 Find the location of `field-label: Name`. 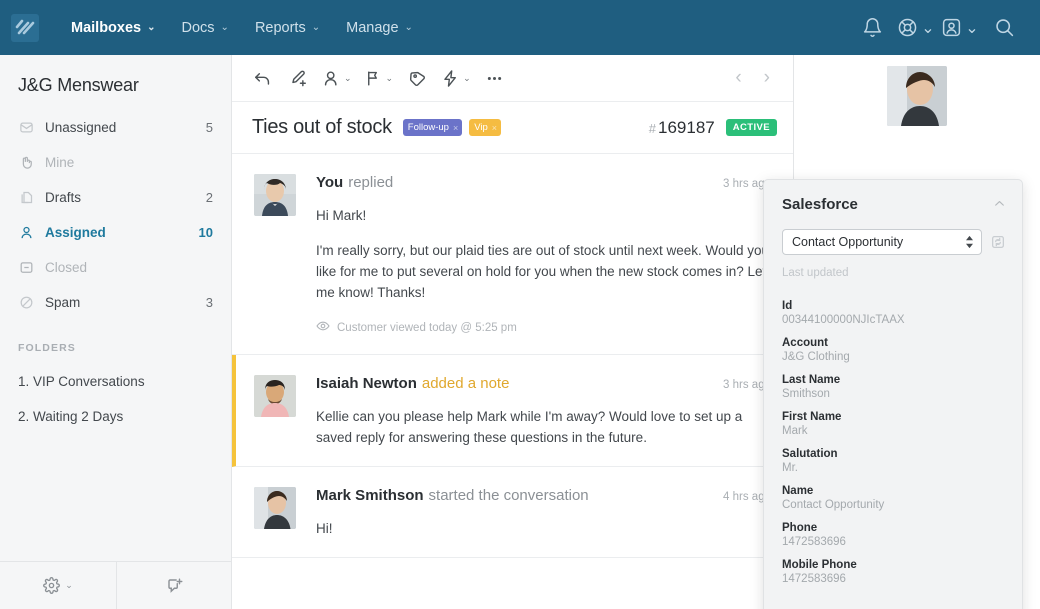

field-label: Name is located at coordinates (798, 491).